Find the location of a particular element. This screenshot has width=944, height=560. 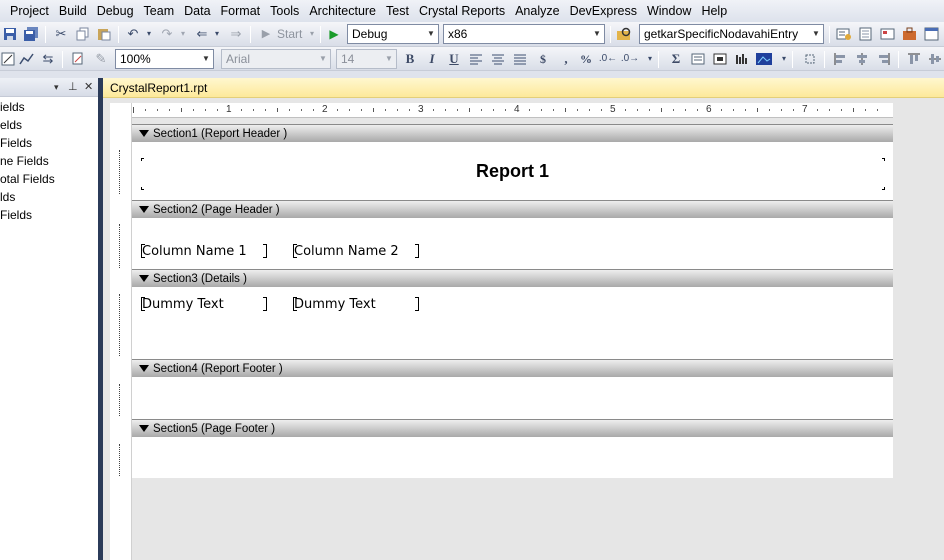

insert-cross-tab-icon is located at coordinates (742, 59).